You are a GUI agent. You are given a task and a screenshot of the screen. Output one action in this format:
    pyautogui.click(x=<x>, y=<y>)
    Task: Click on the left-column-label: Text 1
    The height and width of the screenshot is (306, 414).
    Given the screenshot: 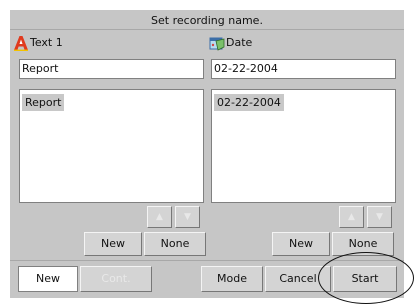 What is the action you would take?
    pyautogui.click(x=46, y=42)
    